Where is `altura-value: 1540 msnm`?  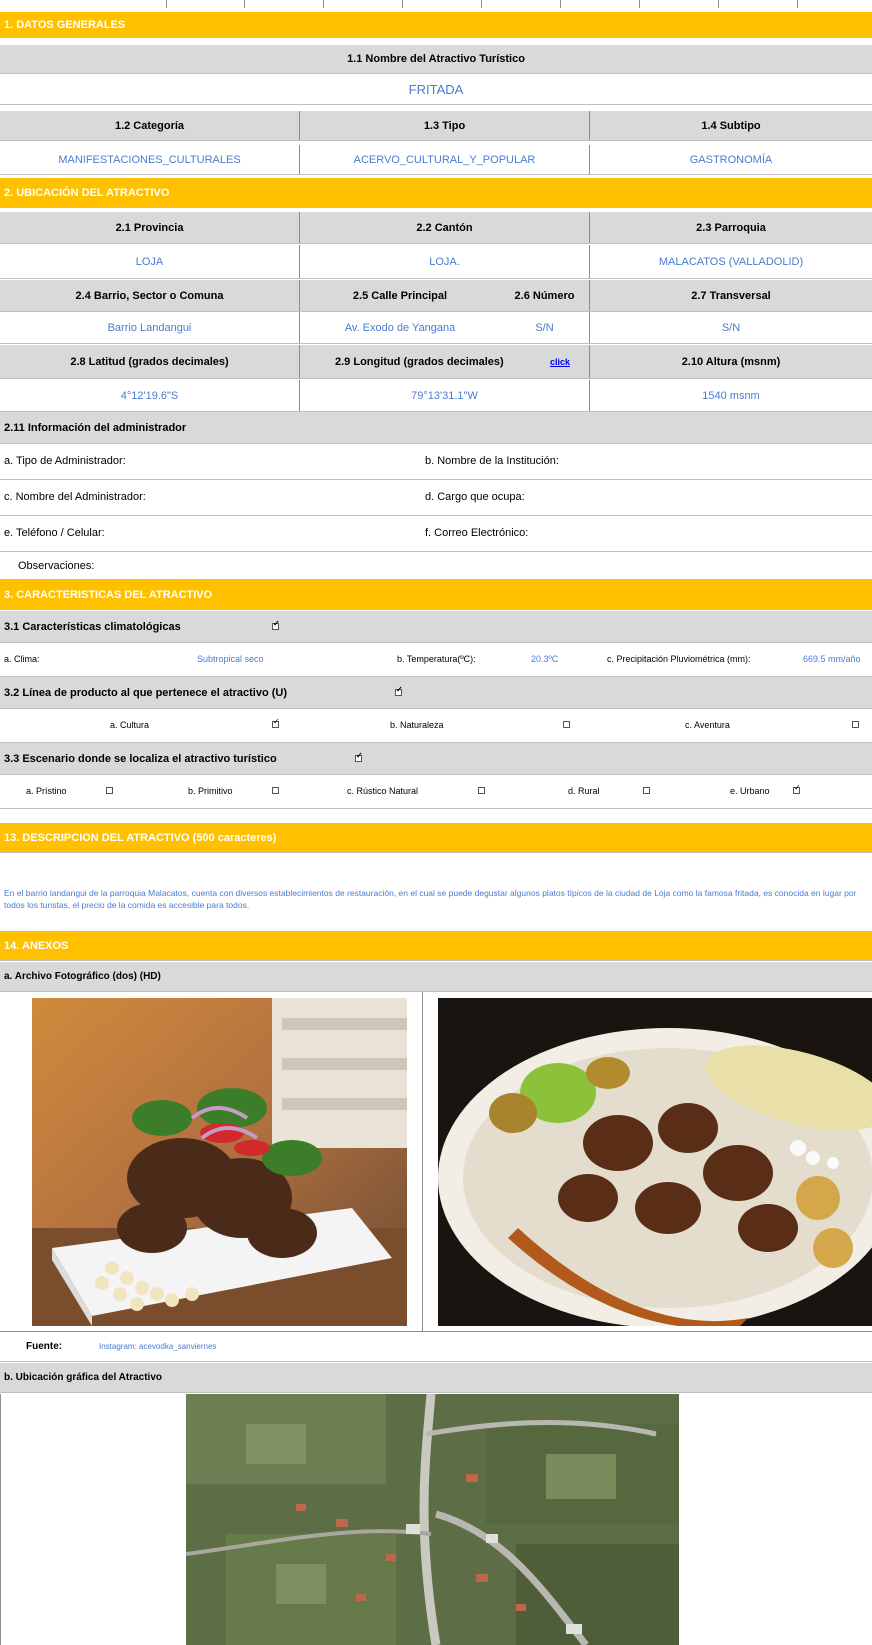 altura-value: 1540 msnm is located at coordinates (731, 395).